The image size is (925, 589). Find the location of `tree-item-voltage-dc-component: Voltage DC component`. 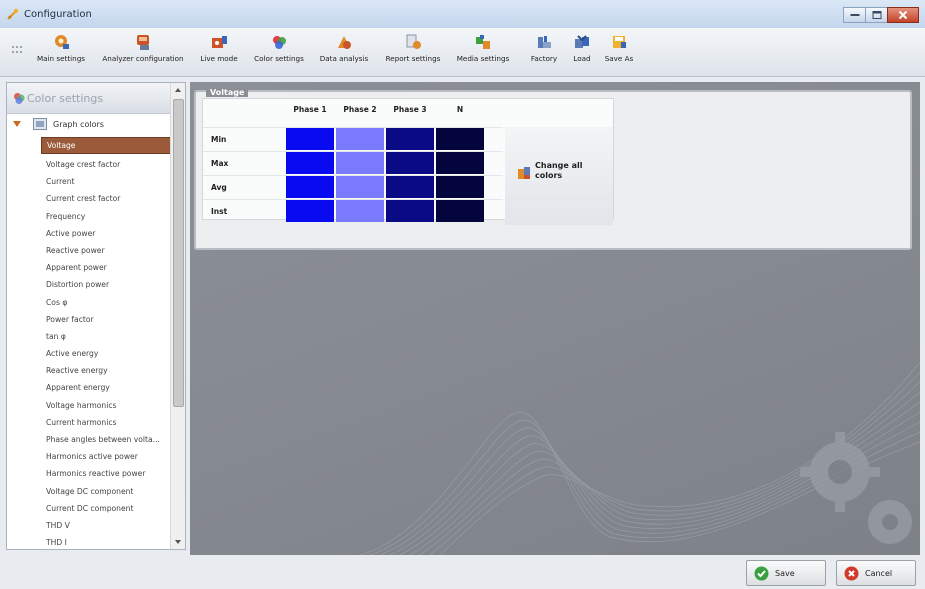

tree-item-voltage-dc-component: Voltage DC component is located at coordinates (106, 491).